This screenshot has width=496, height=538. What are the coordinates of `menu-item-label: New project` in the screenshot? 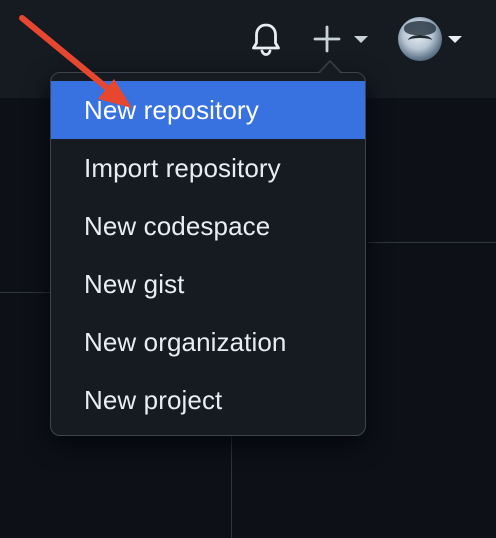 It's located at (153, 399).